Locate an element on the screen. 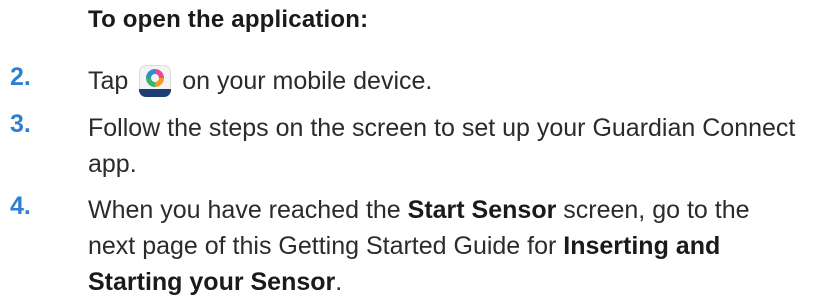 This screenshot has height=302, width=817. step-text-part: Tap is located at coordinates (112, 81).